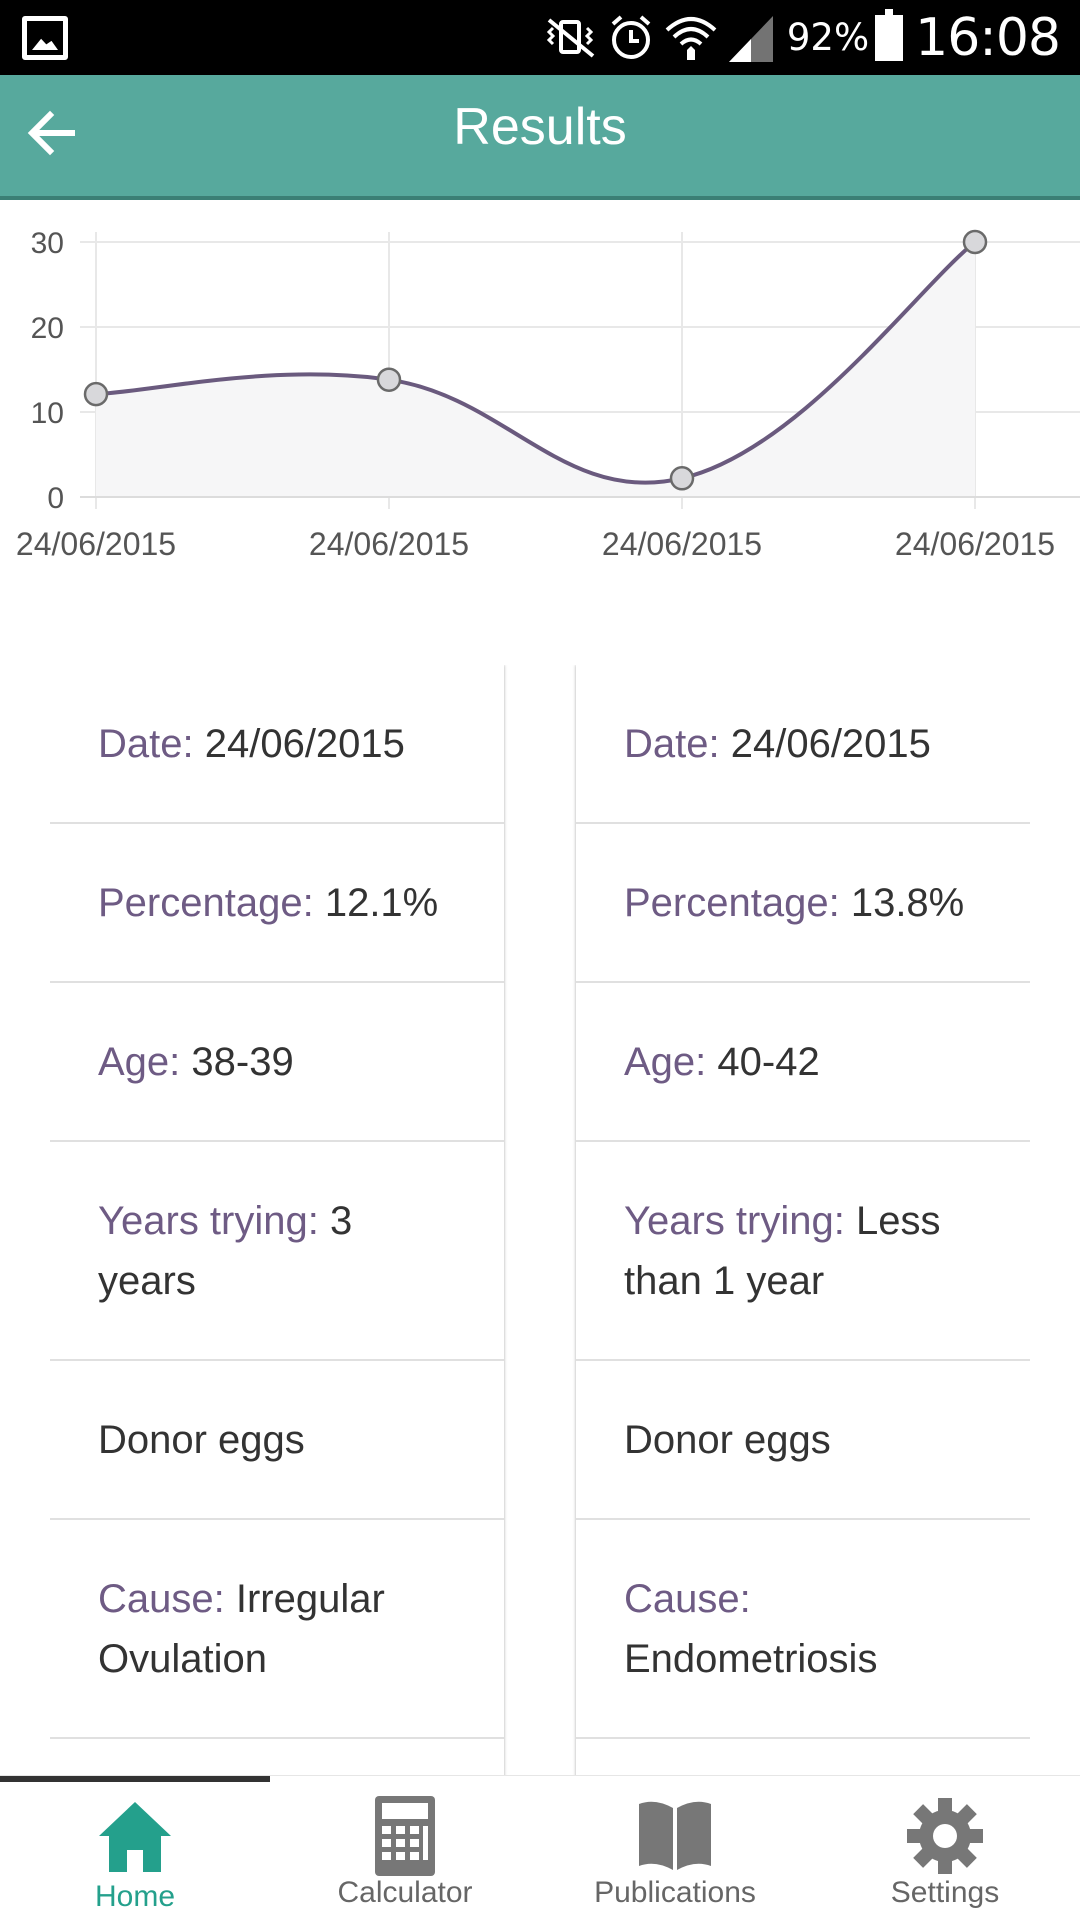  I want to click on nav-home: Home, so click(135, 1848).